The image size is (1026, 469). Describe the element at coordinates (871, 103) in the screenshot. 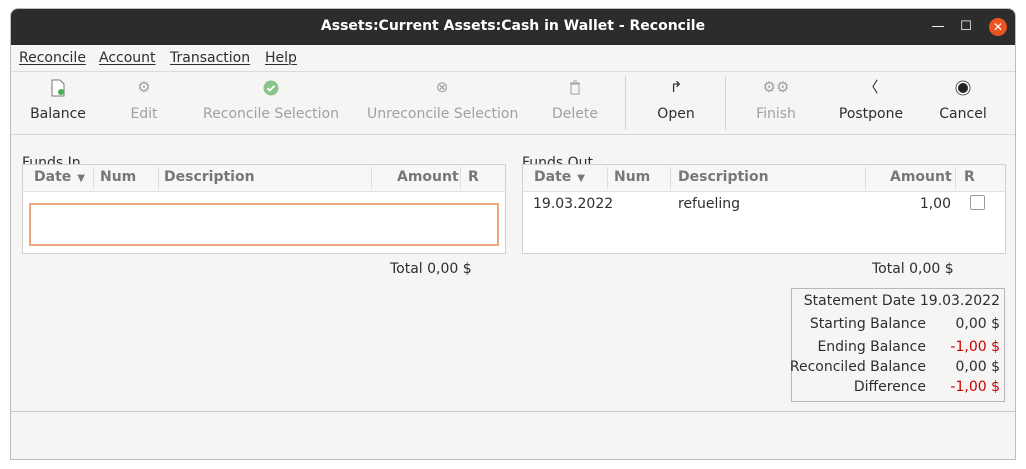

I see `postpone-button: 〈 Postpone` at that location.